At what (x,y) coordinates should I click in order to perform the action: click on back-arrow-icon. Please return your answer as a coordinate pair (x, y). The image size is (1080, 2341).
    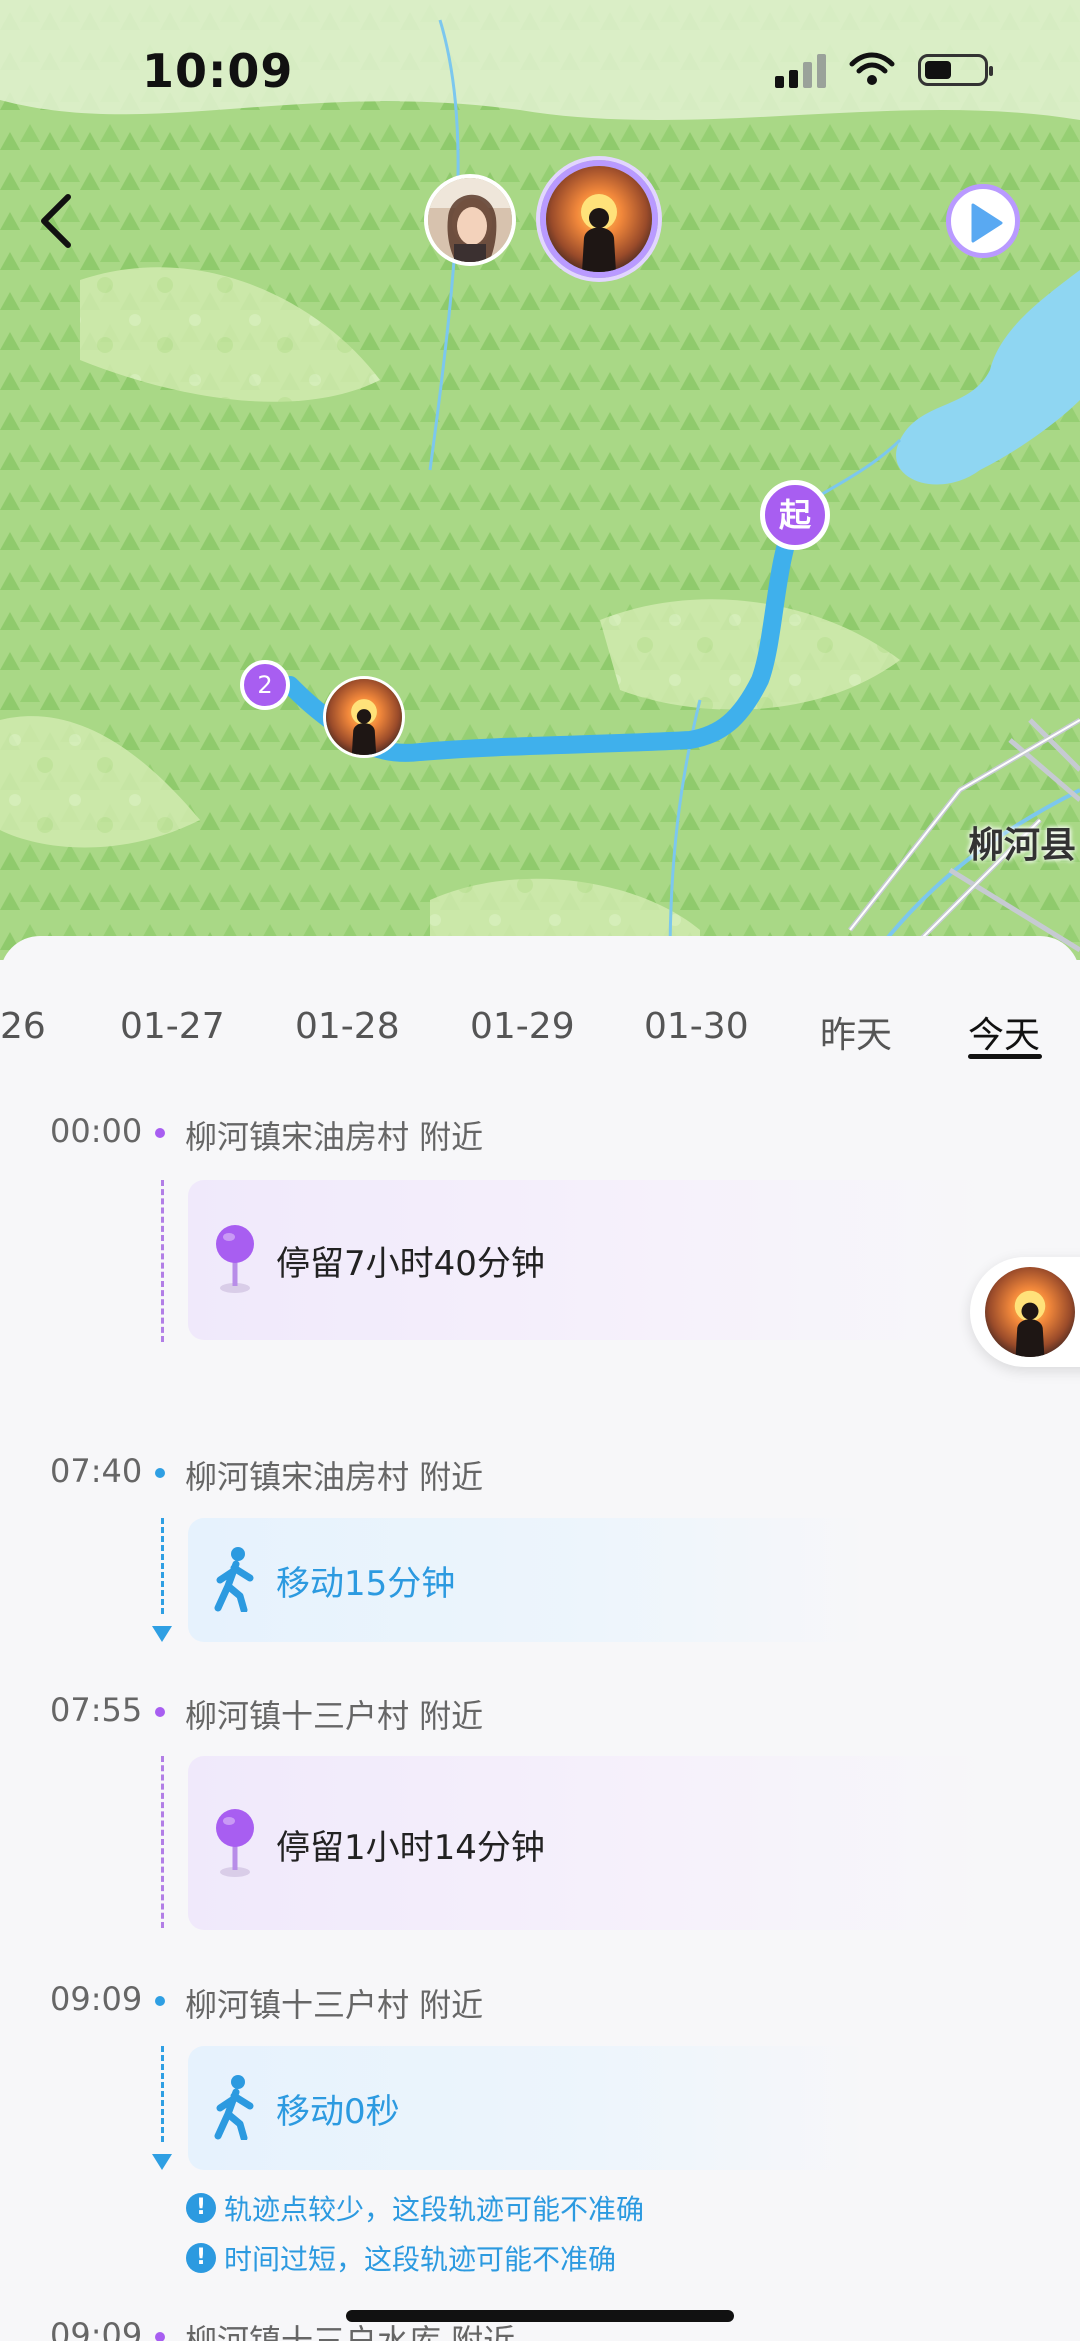
    Looking at the image, I should click on (56, 221).